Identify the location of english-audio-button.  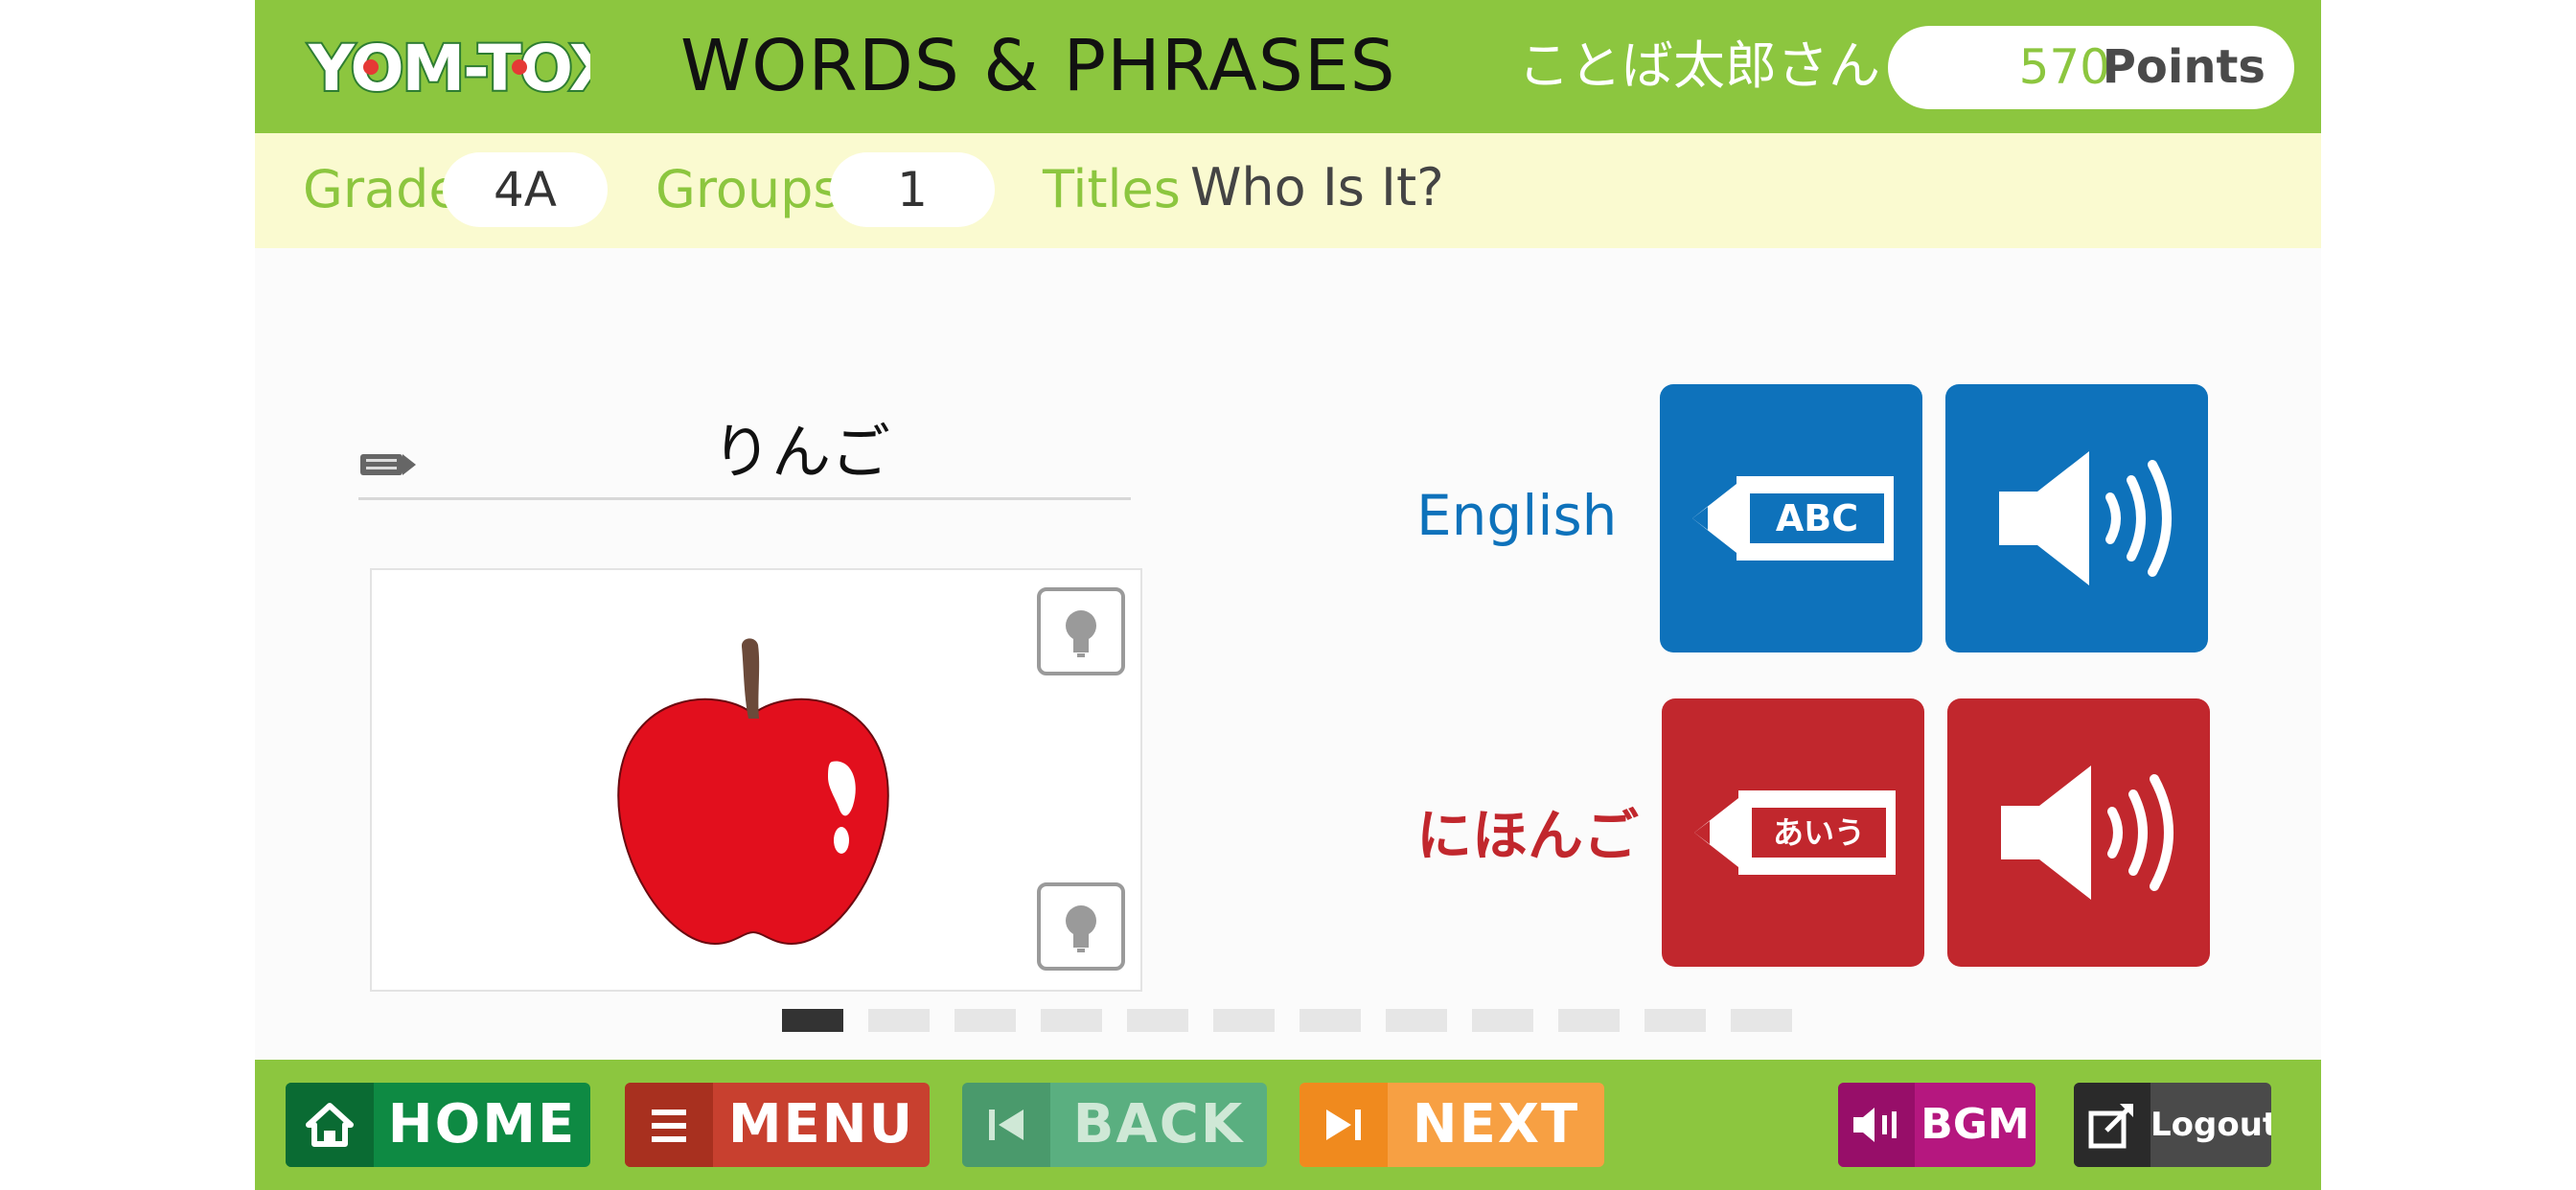
(2076, 518).